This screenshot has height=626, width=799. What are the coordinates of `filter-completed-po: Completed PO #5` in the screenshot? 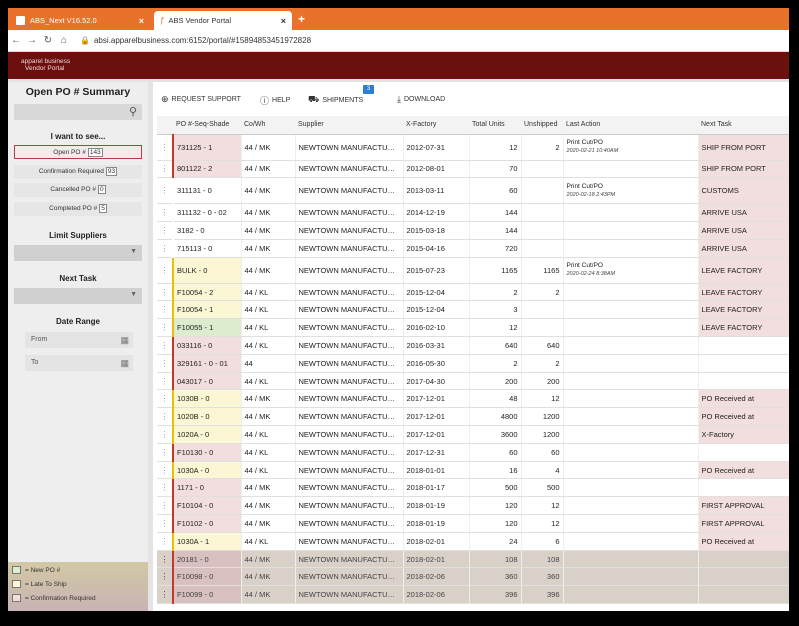 It's located at (78, 209).